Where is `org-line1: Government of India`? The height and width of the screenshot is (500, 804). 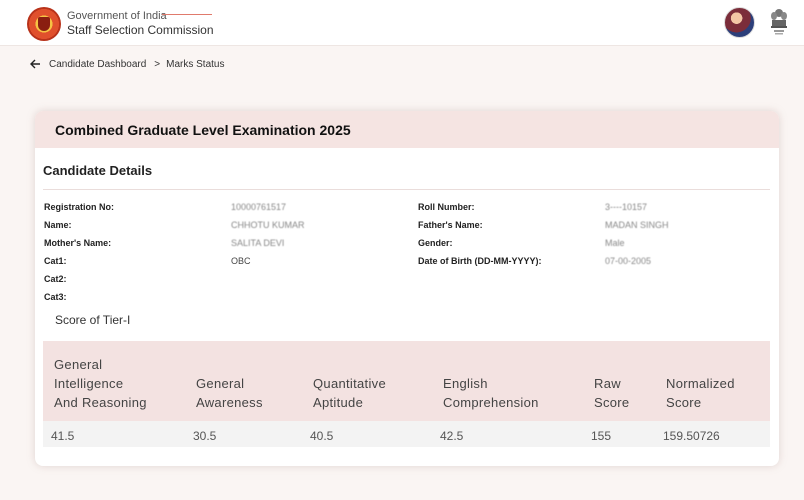
org-line1: Government of India is located at coordinates (117, 16).